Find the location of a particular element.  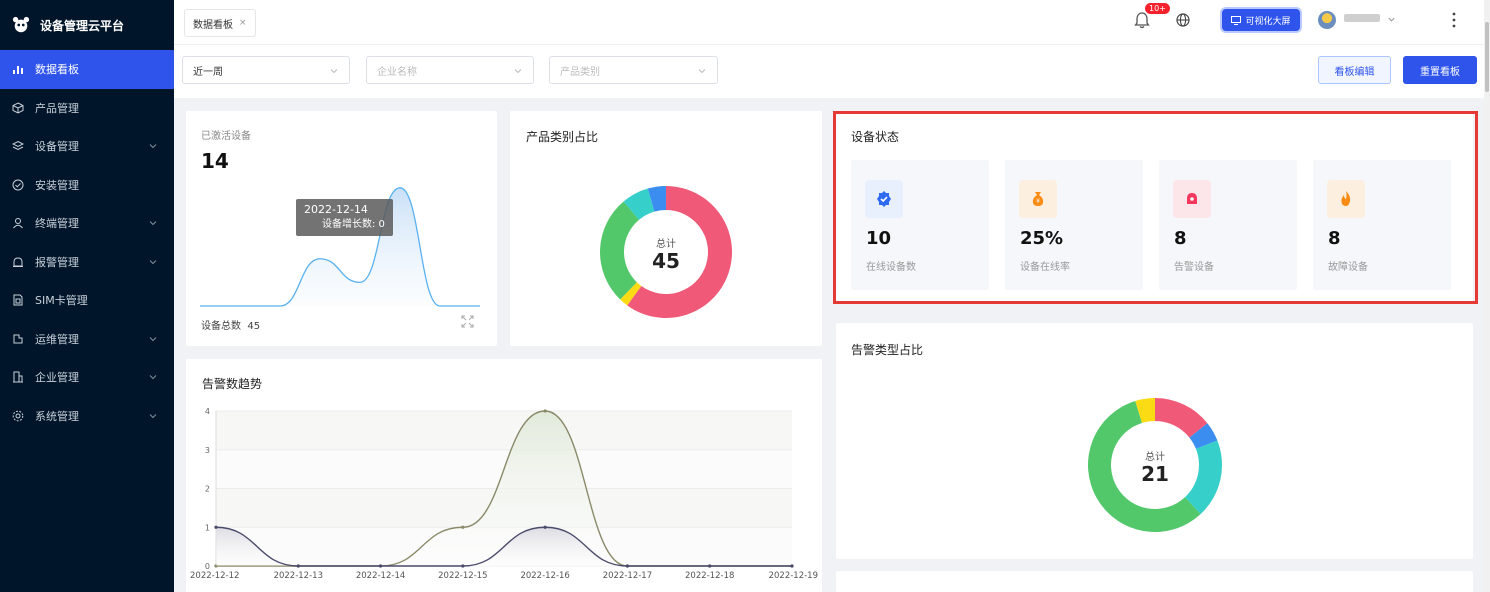

x-tick-label: 2022-12-13 is located at coordinates (298, 576).